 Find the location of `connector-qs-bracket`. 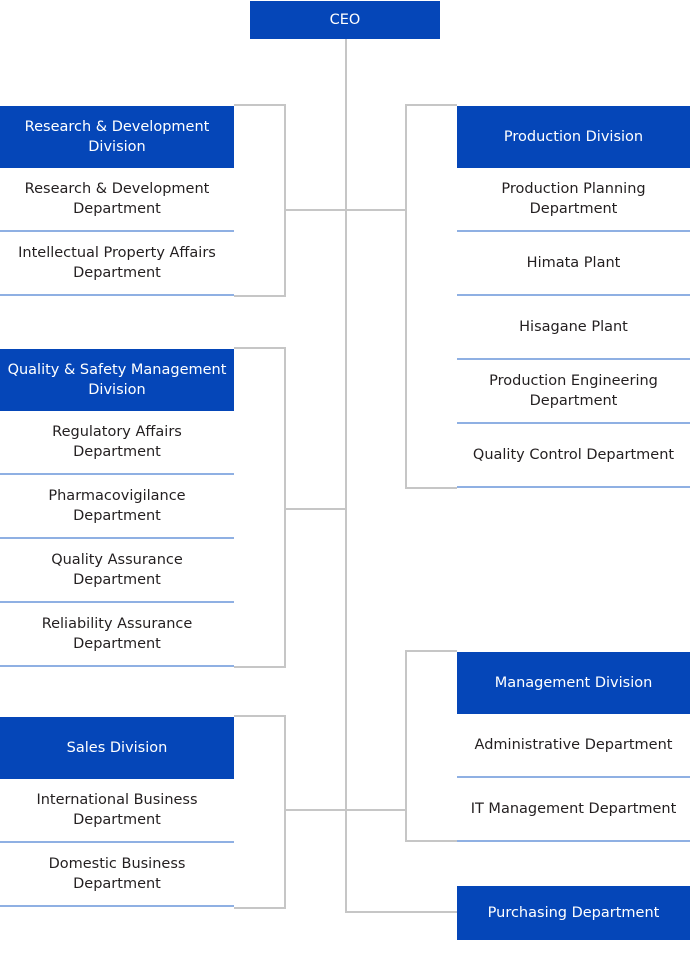

connector-qs-bracket is located at coordinates (285, 506).